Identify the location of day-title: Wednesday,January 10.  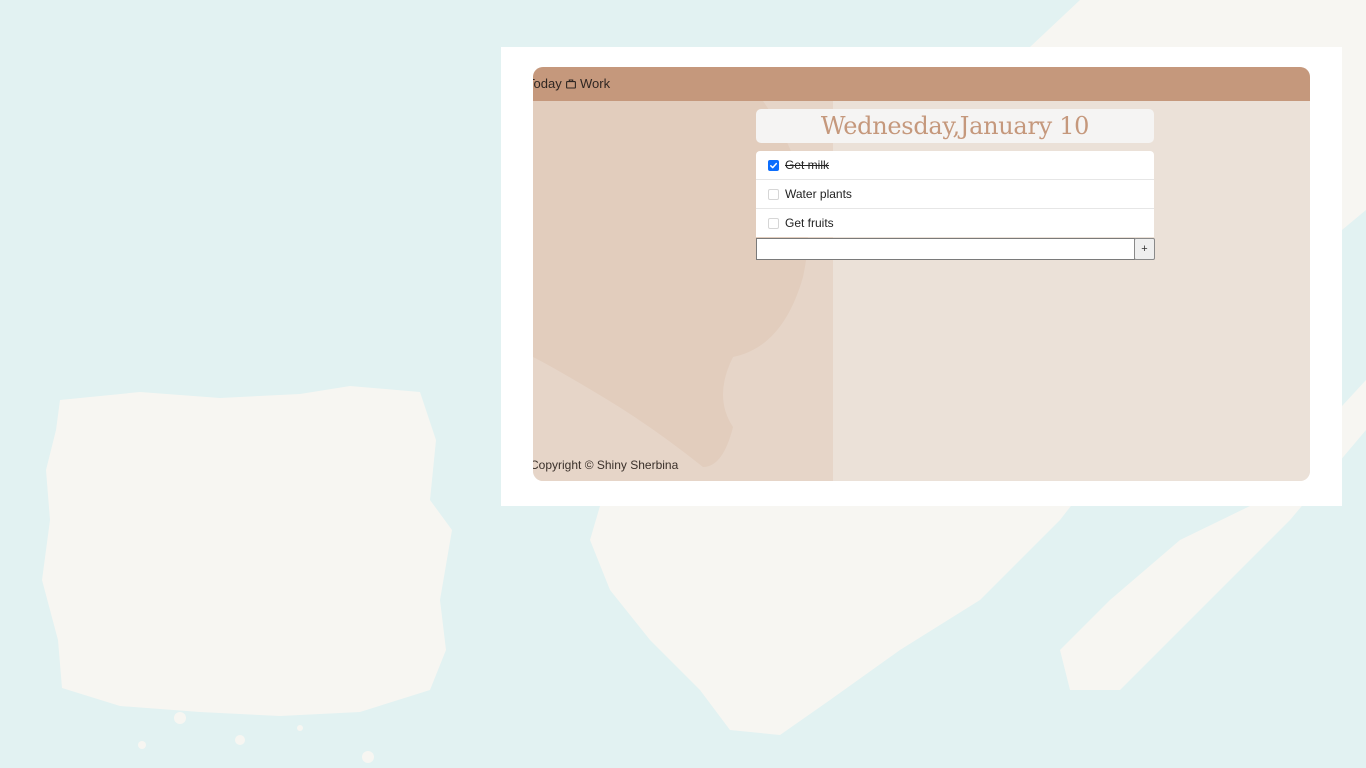
(955, 126).